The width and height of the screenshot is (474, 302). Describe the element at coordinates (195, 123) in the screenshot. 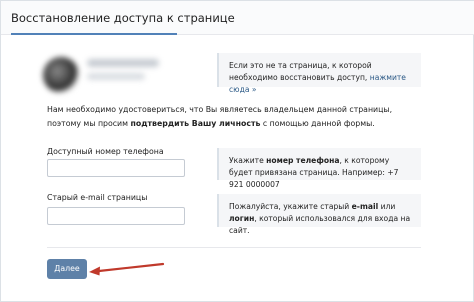

I see `intro-text-bold: подтвердить Вашу личность` at that location.